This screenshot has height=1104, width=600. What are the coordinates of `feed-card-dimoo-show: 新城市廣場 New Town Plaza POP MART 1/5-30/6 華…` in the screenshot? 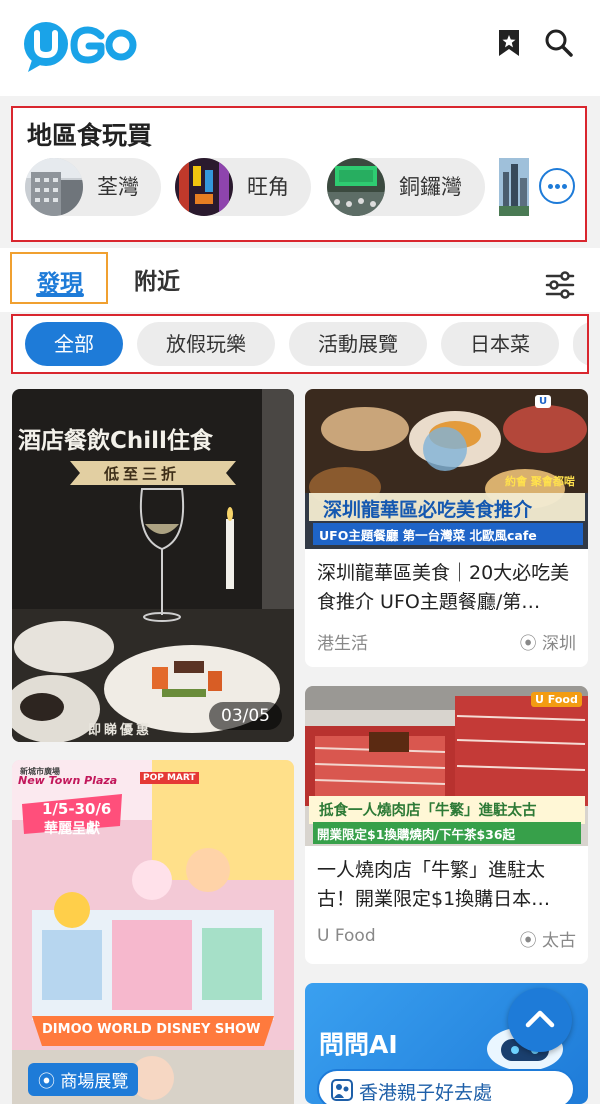 It's located at (153, 932).